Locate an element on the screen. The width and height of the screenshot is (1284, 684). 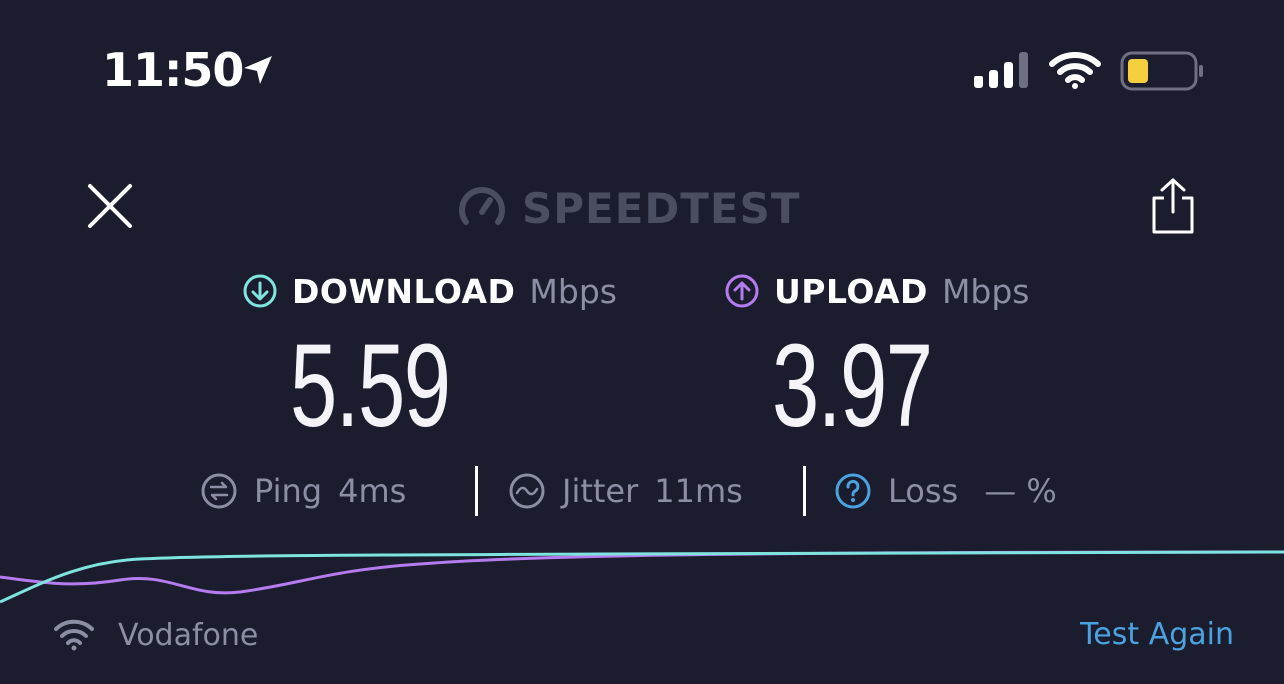
jitter-icon is located at coordinates (527, 491).